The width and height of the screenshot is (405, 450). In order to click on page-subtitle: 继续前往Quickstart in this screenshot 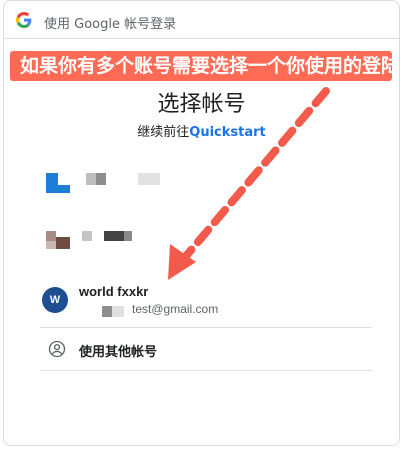, I will do `click(201, 130)`.